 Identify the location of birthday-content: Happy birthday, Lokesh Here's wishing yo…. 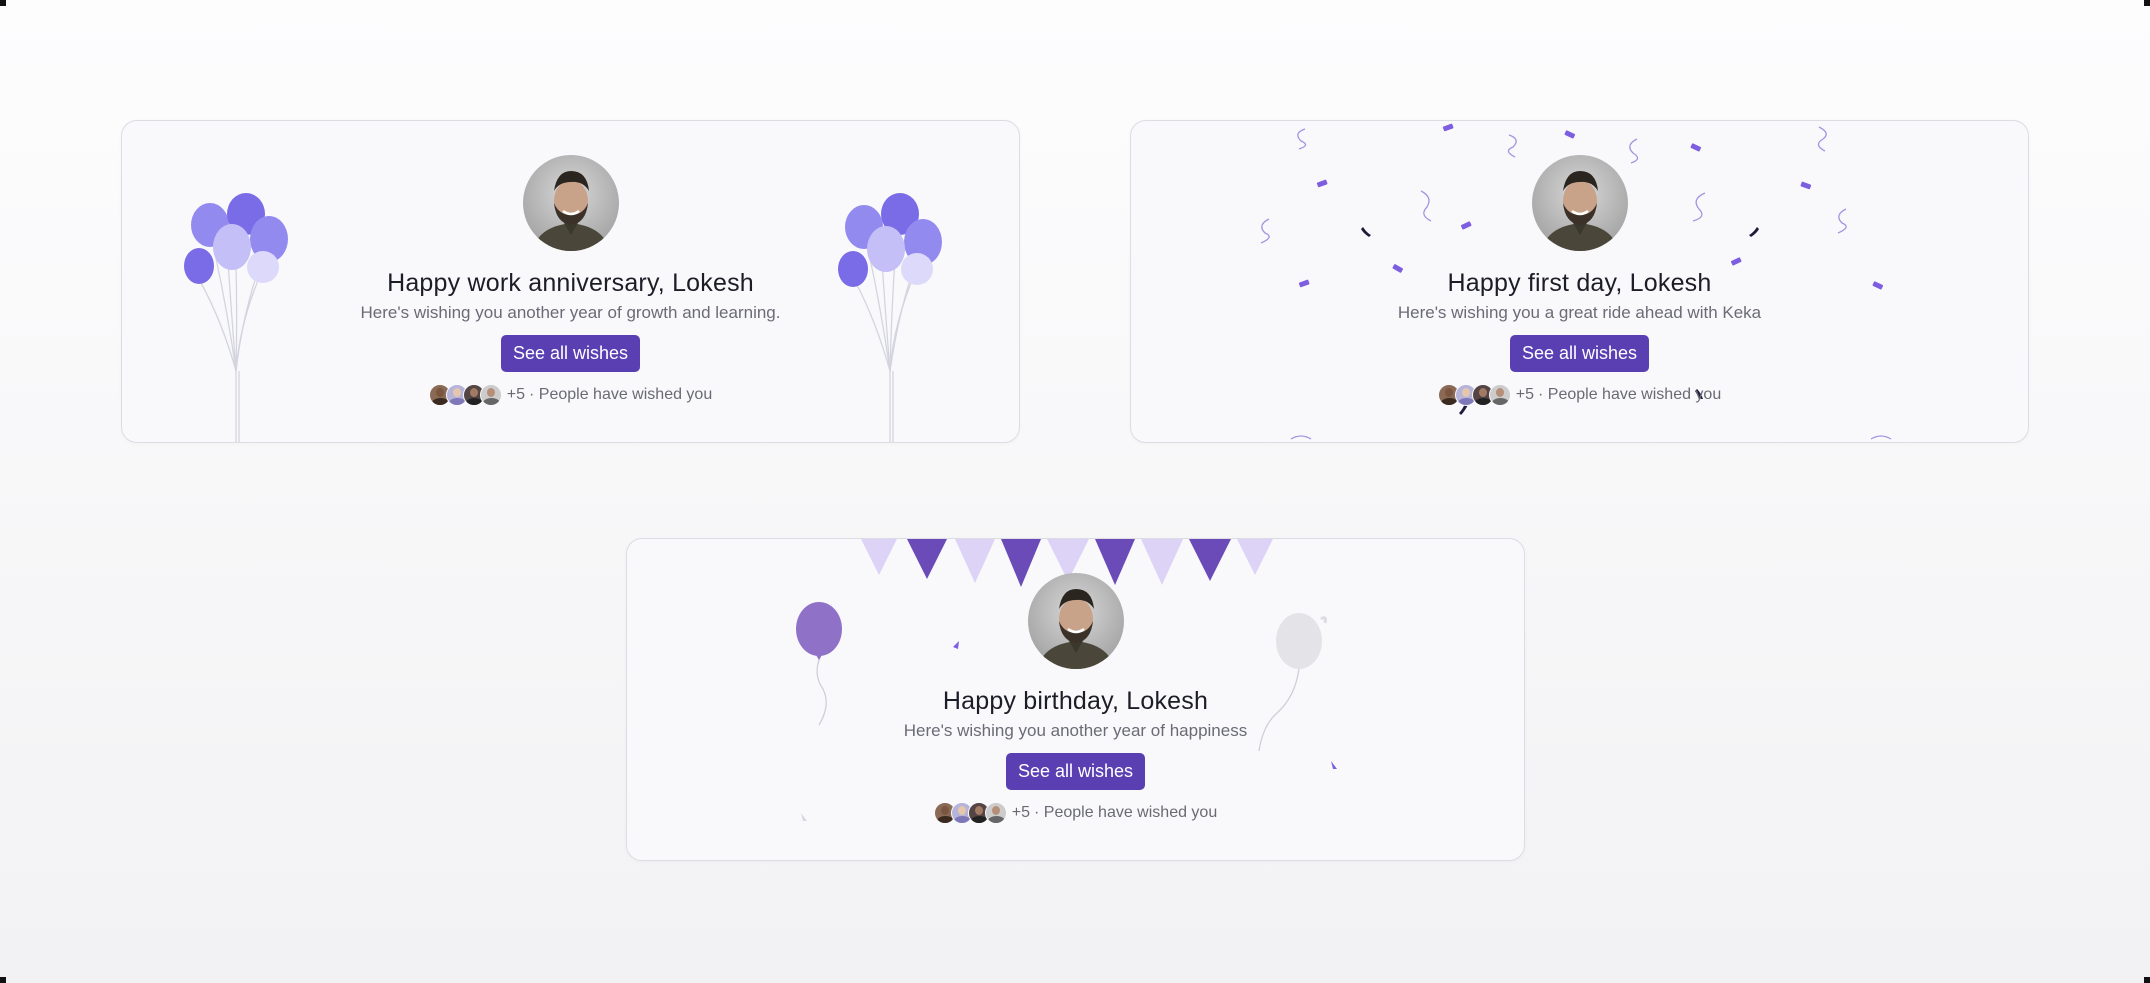
(1075, 682).